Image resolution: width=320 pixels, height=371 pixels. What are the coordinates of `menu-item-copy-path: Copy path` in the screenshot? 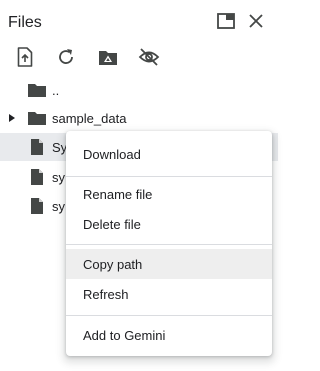 It's located at (169, 264).